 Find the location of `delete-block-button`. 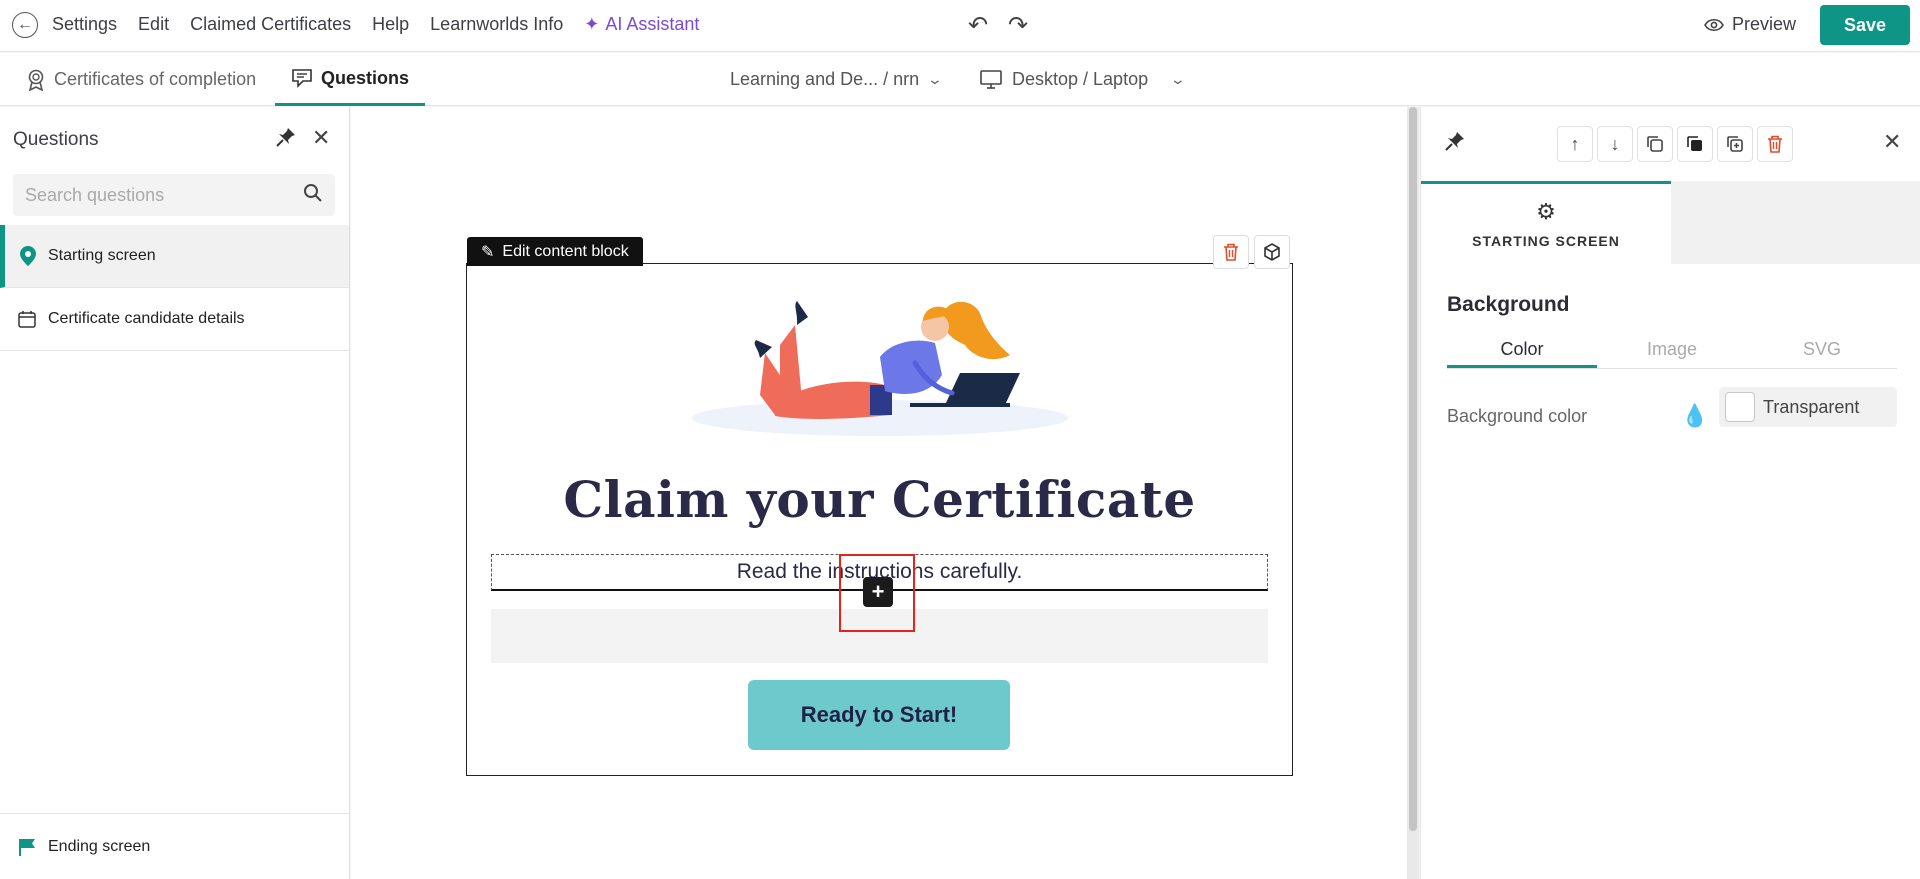

delete-block-button is located at coordinates (1231, 252).